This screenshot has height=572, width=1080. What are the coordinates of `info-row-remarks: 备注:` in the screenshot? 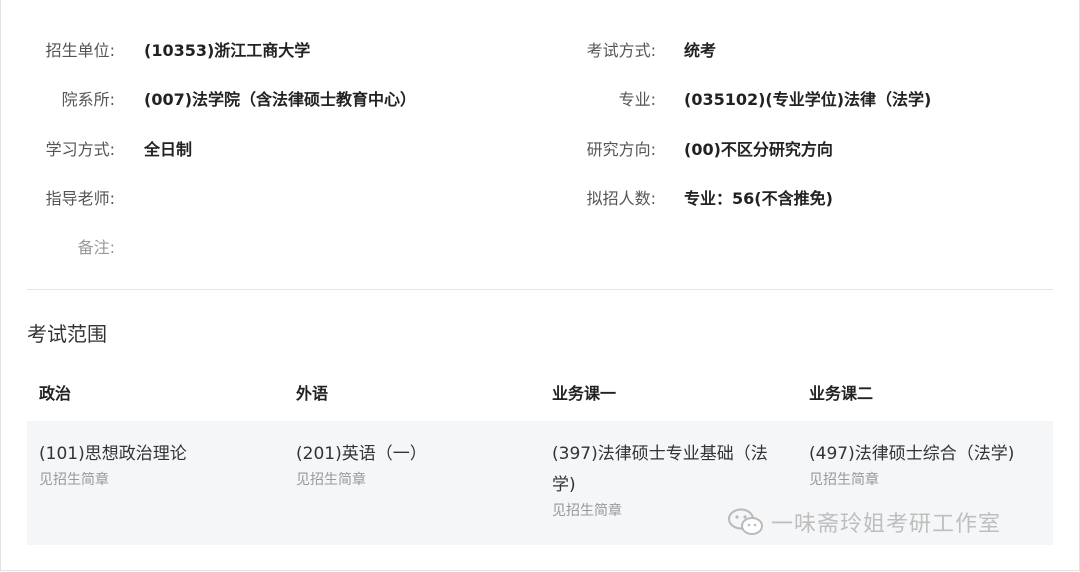 It's located at (540, 248).